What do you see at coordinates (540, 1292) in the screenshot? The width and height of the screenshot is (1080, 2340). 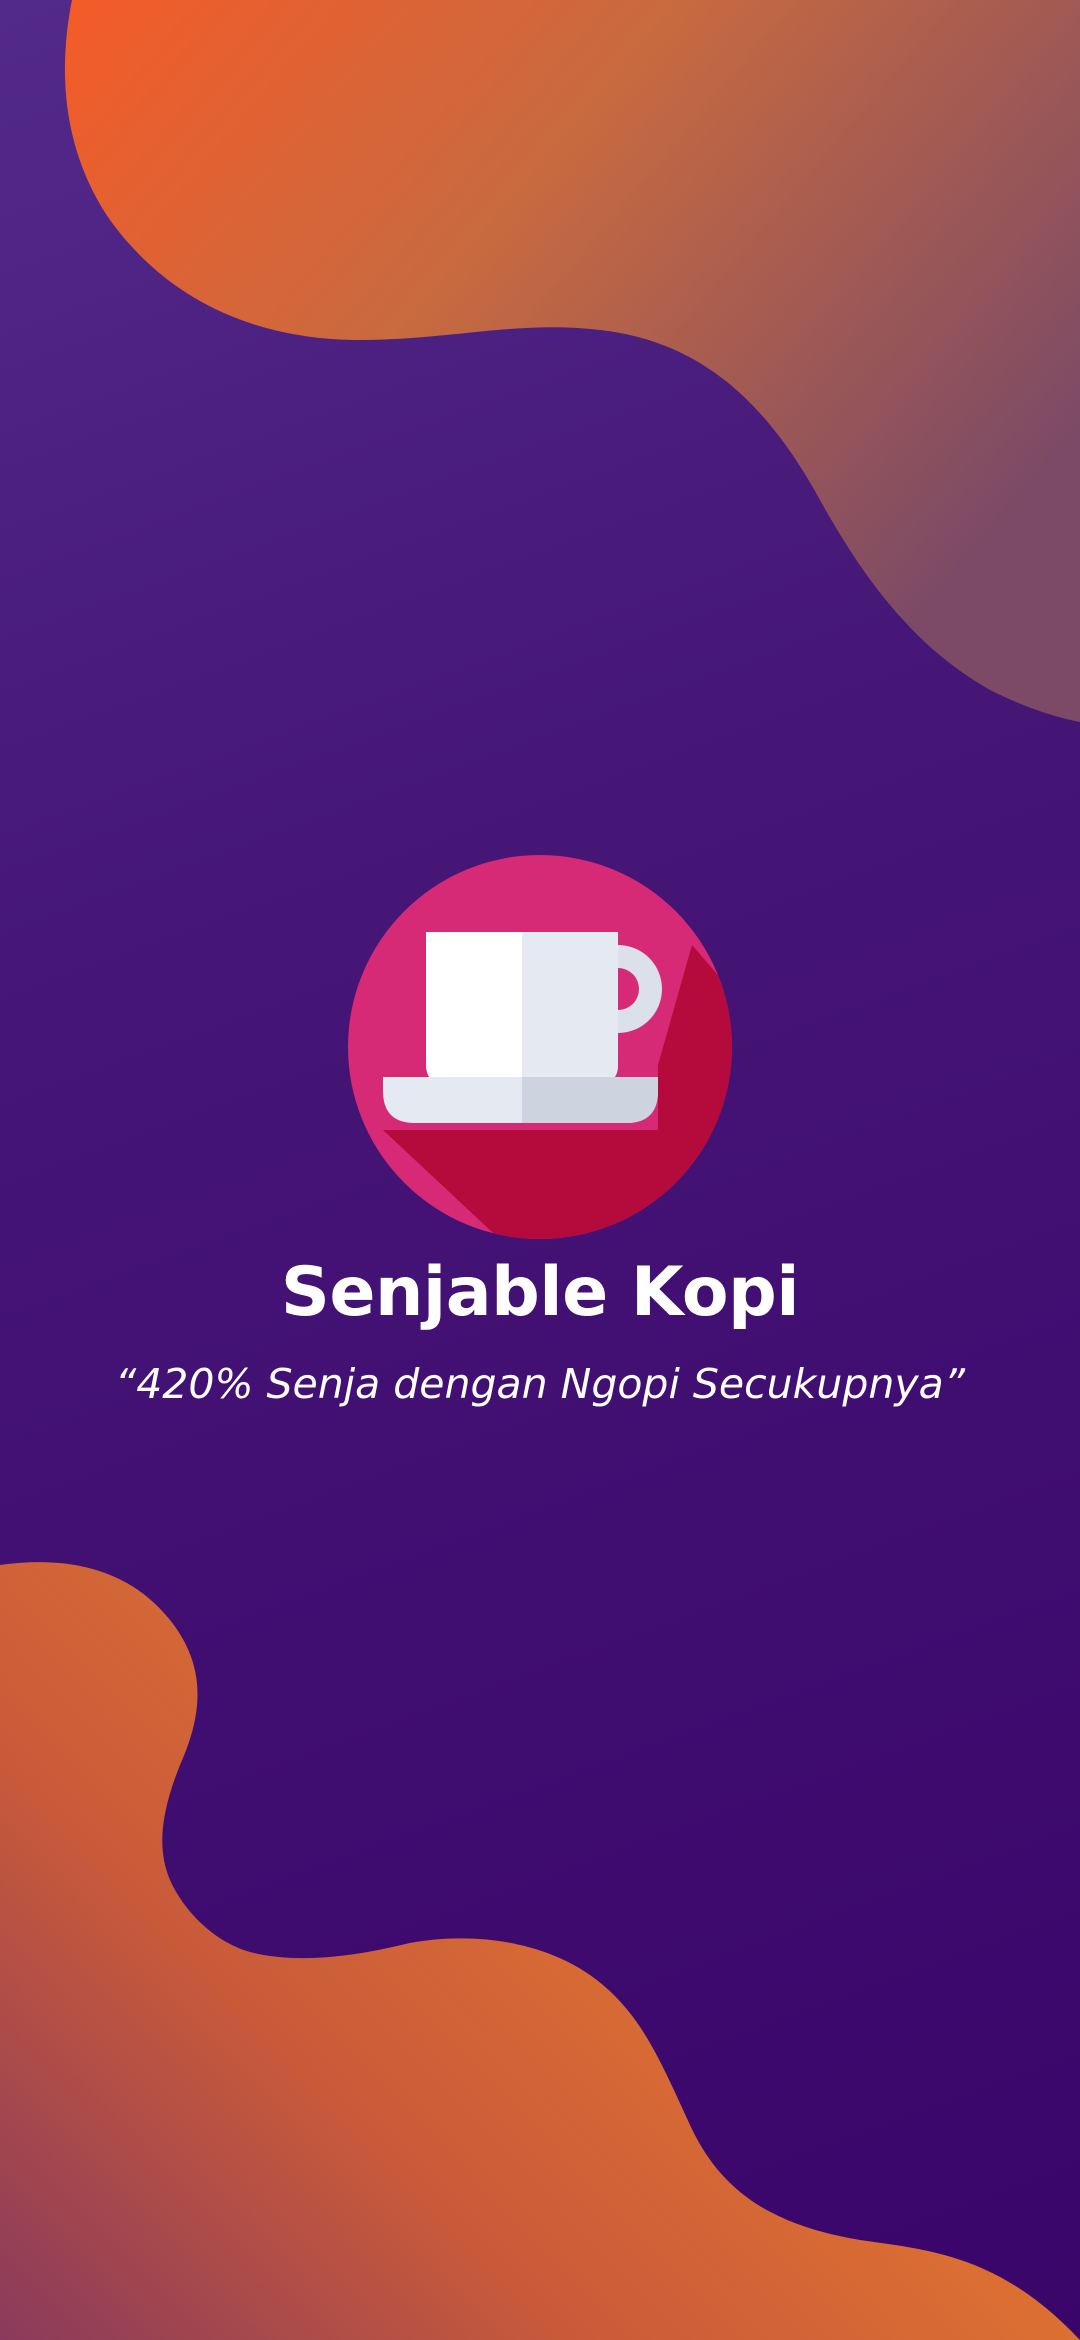 I see `app-title: Senjable Kopi` at bounding box center [540, 1292].